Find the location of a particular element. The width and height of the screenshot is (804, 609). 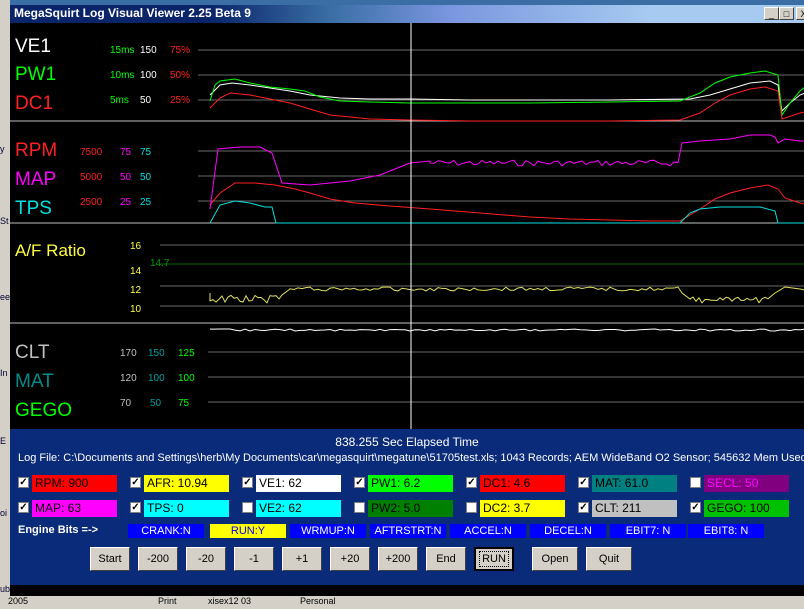

channel-toggle: ✓ MAP: 63 is located at coordinates (67, 508).